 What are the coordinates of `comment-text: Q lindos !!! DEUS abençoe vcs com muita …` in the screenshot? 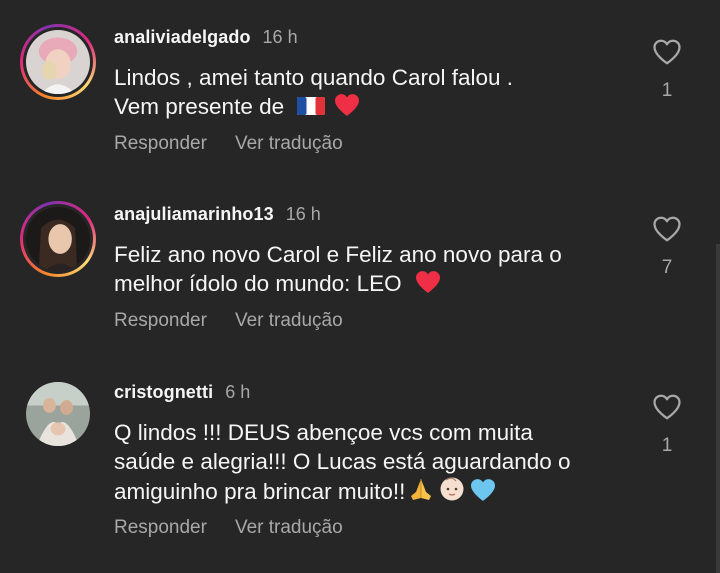 It's located at (374, 462).